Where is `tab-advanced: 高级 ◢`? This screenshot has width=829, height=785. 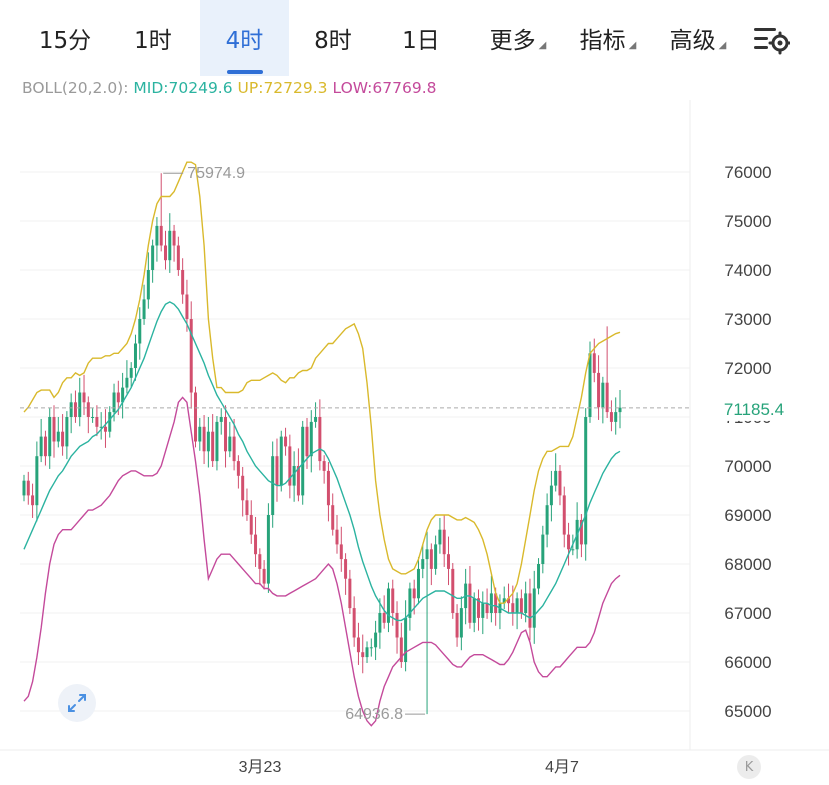 tab-advanced: 高级 ◢ is located at coordinates (698, 38).